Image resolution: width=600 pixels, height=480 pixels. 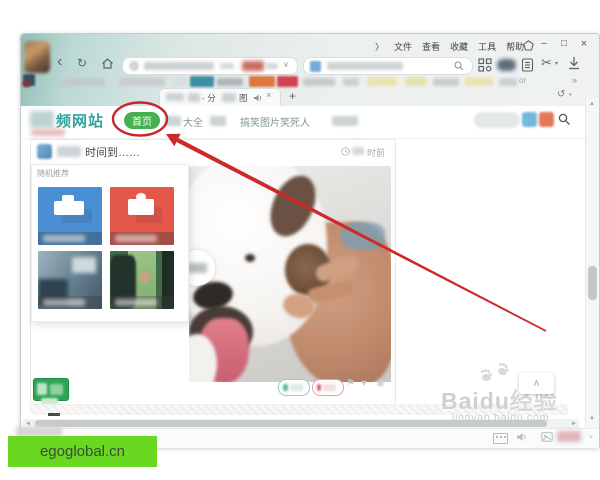 I want to click on egoglobal-watermark: egoglobal.cn, so click(x=82, y=451).